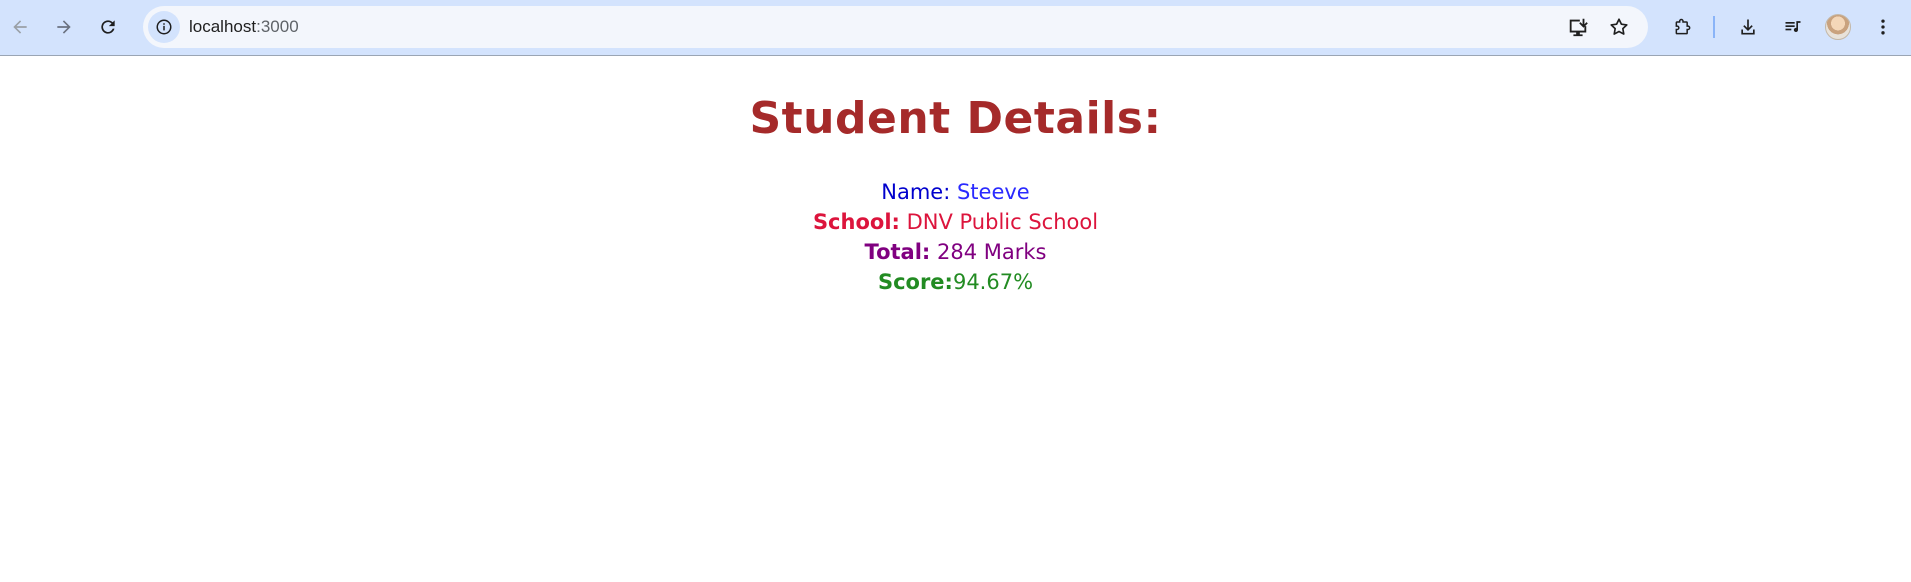 The width and height of the screenshot is (1911, 582). I want to click on page-title: Student Details:, so click(955, 118).